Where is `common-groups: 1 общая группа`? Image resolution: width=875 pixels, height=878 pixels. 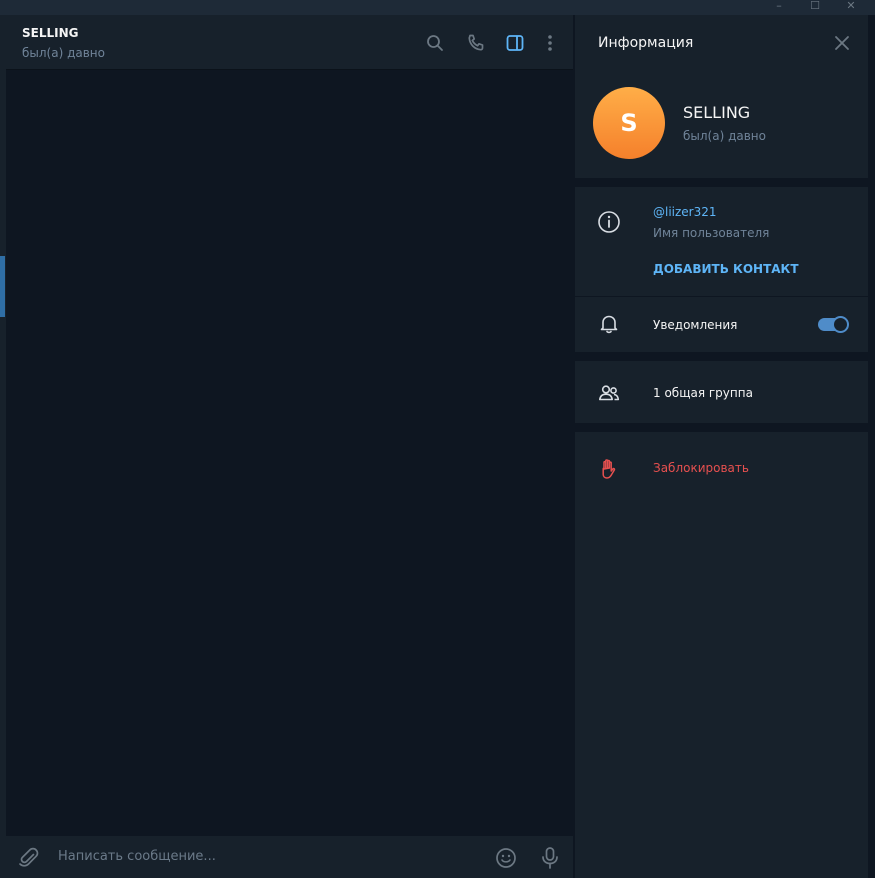
common-groups: 1 общая группа is located at coordinates (703, 393).